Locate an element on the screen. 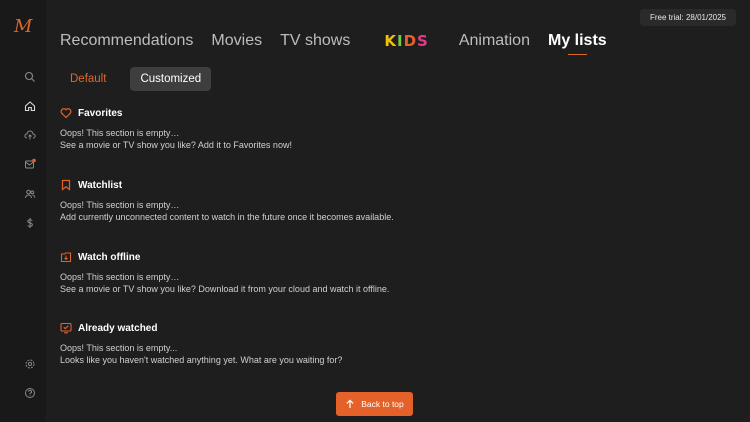 This screenshot has width=750, height=422. kids-letter-i: I is located at coordinates (400, 41).